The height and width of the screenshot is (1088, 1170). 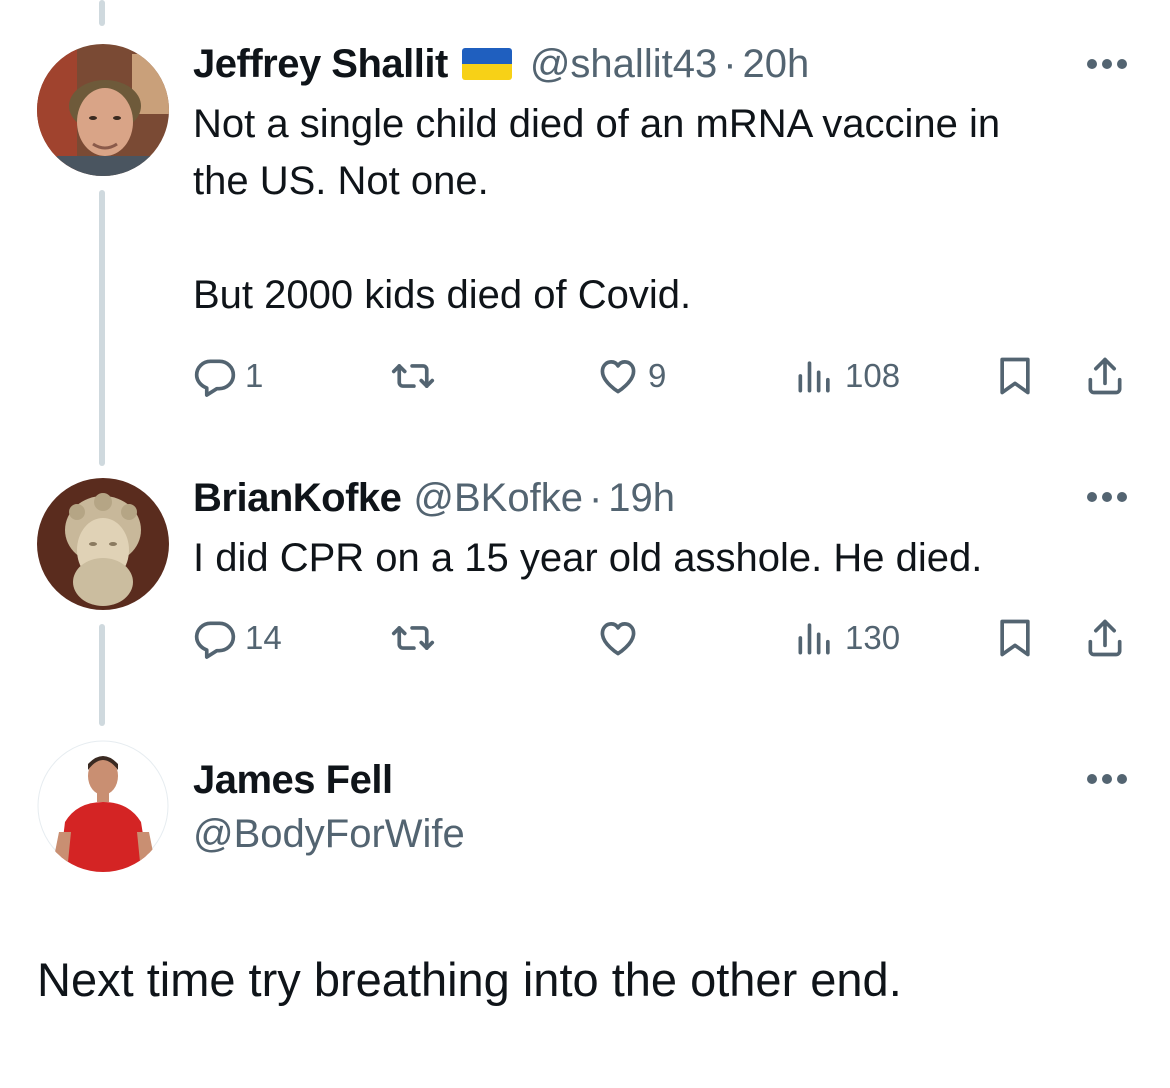 I want to click on like-button: 9, so click(x=631, y=376).